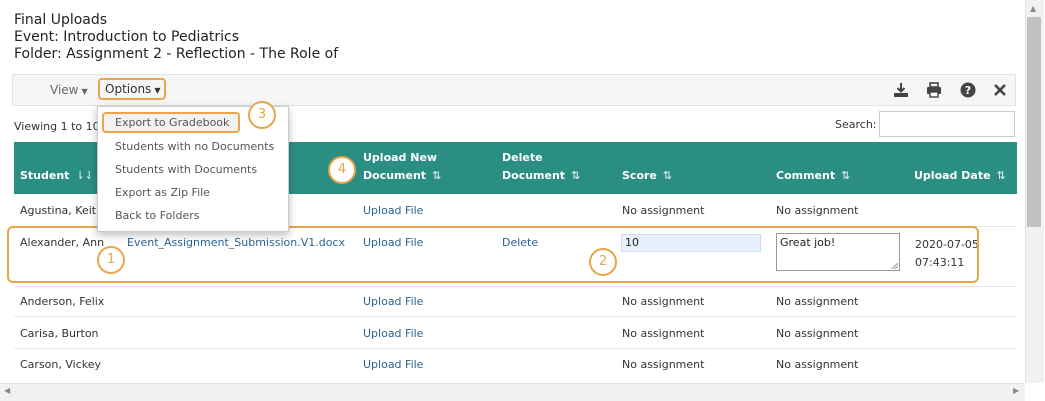 The width and height of the screenshot is (1045, 401). Describe the element at coordinates (901, 90) in the screenshot. I see `download-icon` at that location.